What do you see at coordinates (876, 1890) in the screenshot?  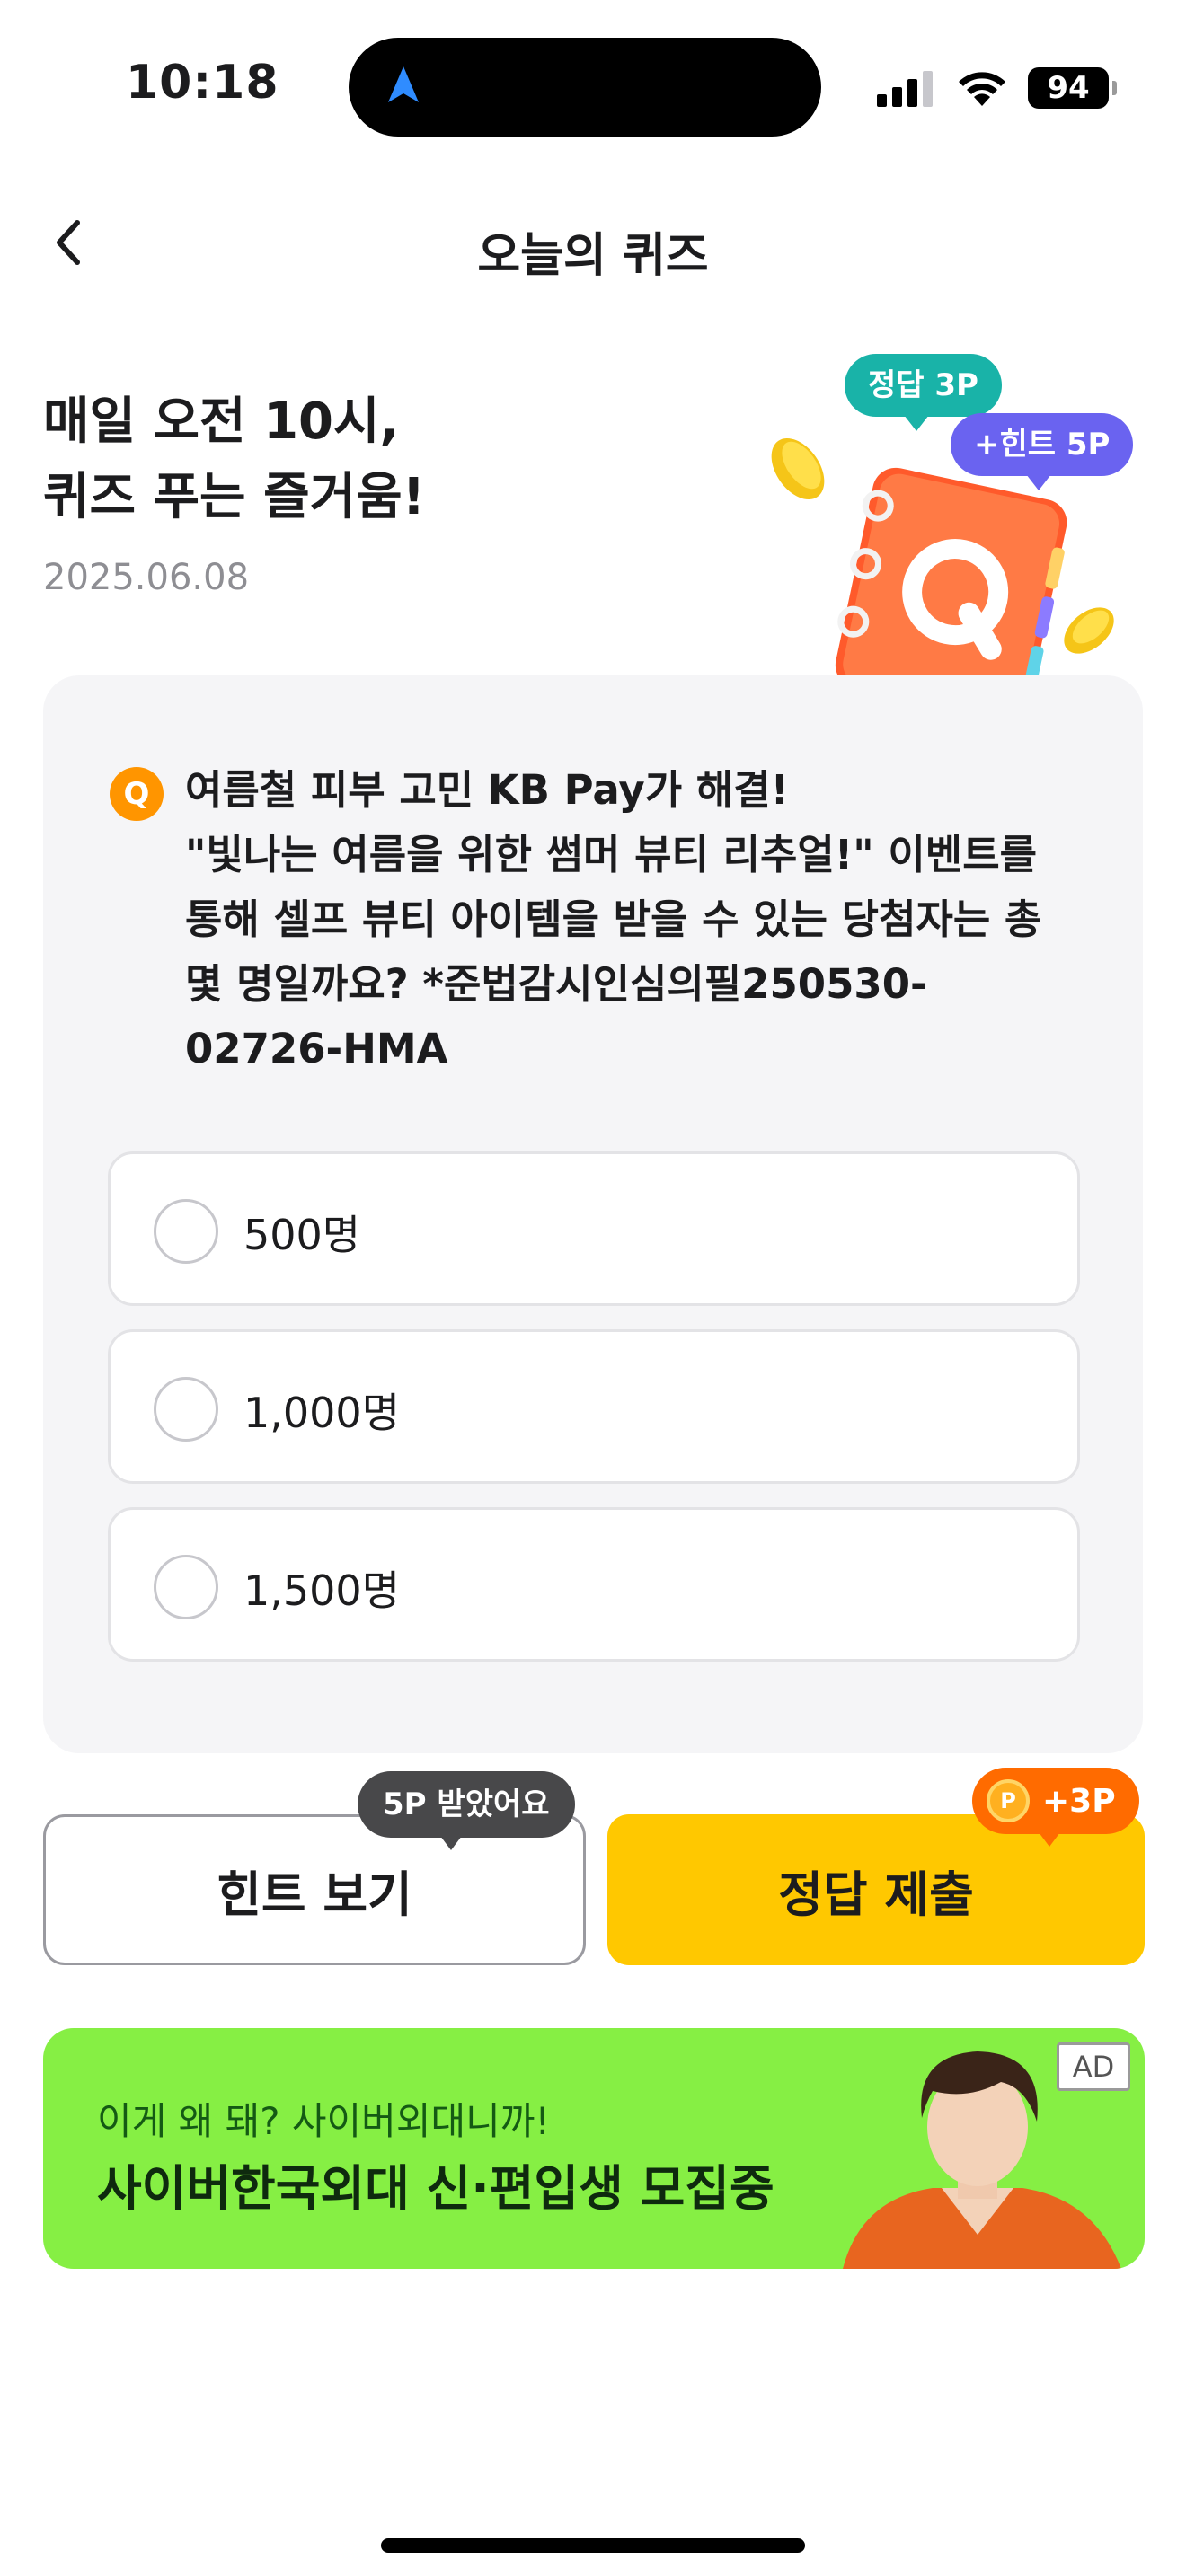 I see `submit-answer-button: 정답 제출` at bounding box center [876, 1890].